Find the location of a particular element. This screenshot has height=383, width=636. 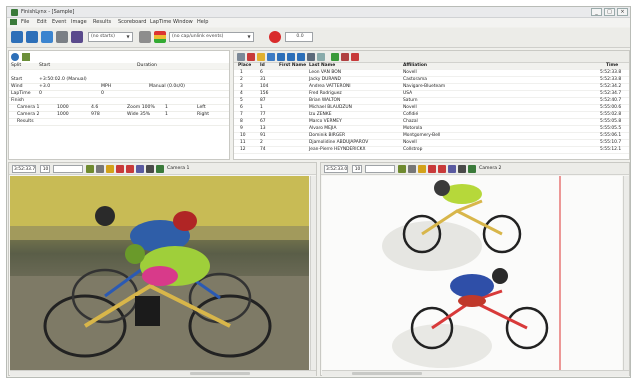

camera-row-2: Camera 2 1000 978 Wide 35% 1 Right is located at coordinates (119, 115).